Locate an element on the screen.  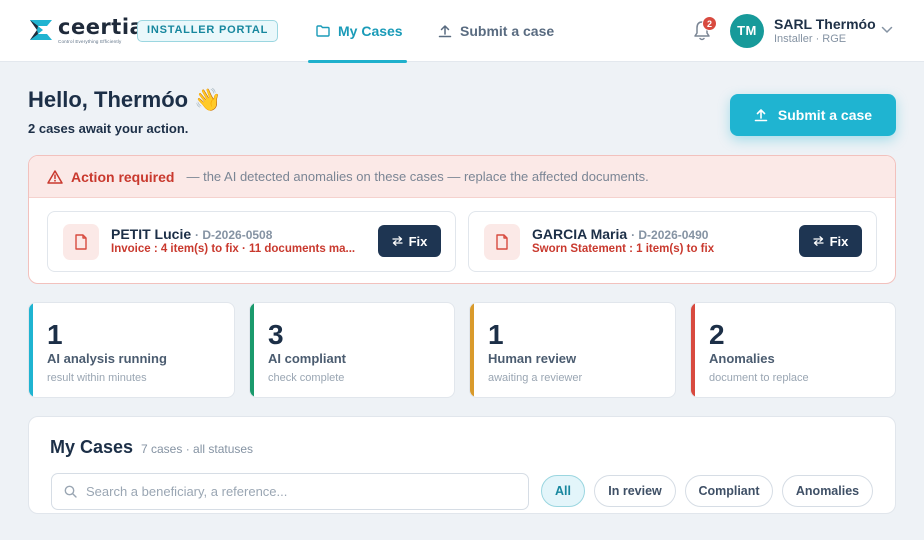
filter-in-review: In review is located at coordinates (635, 491).